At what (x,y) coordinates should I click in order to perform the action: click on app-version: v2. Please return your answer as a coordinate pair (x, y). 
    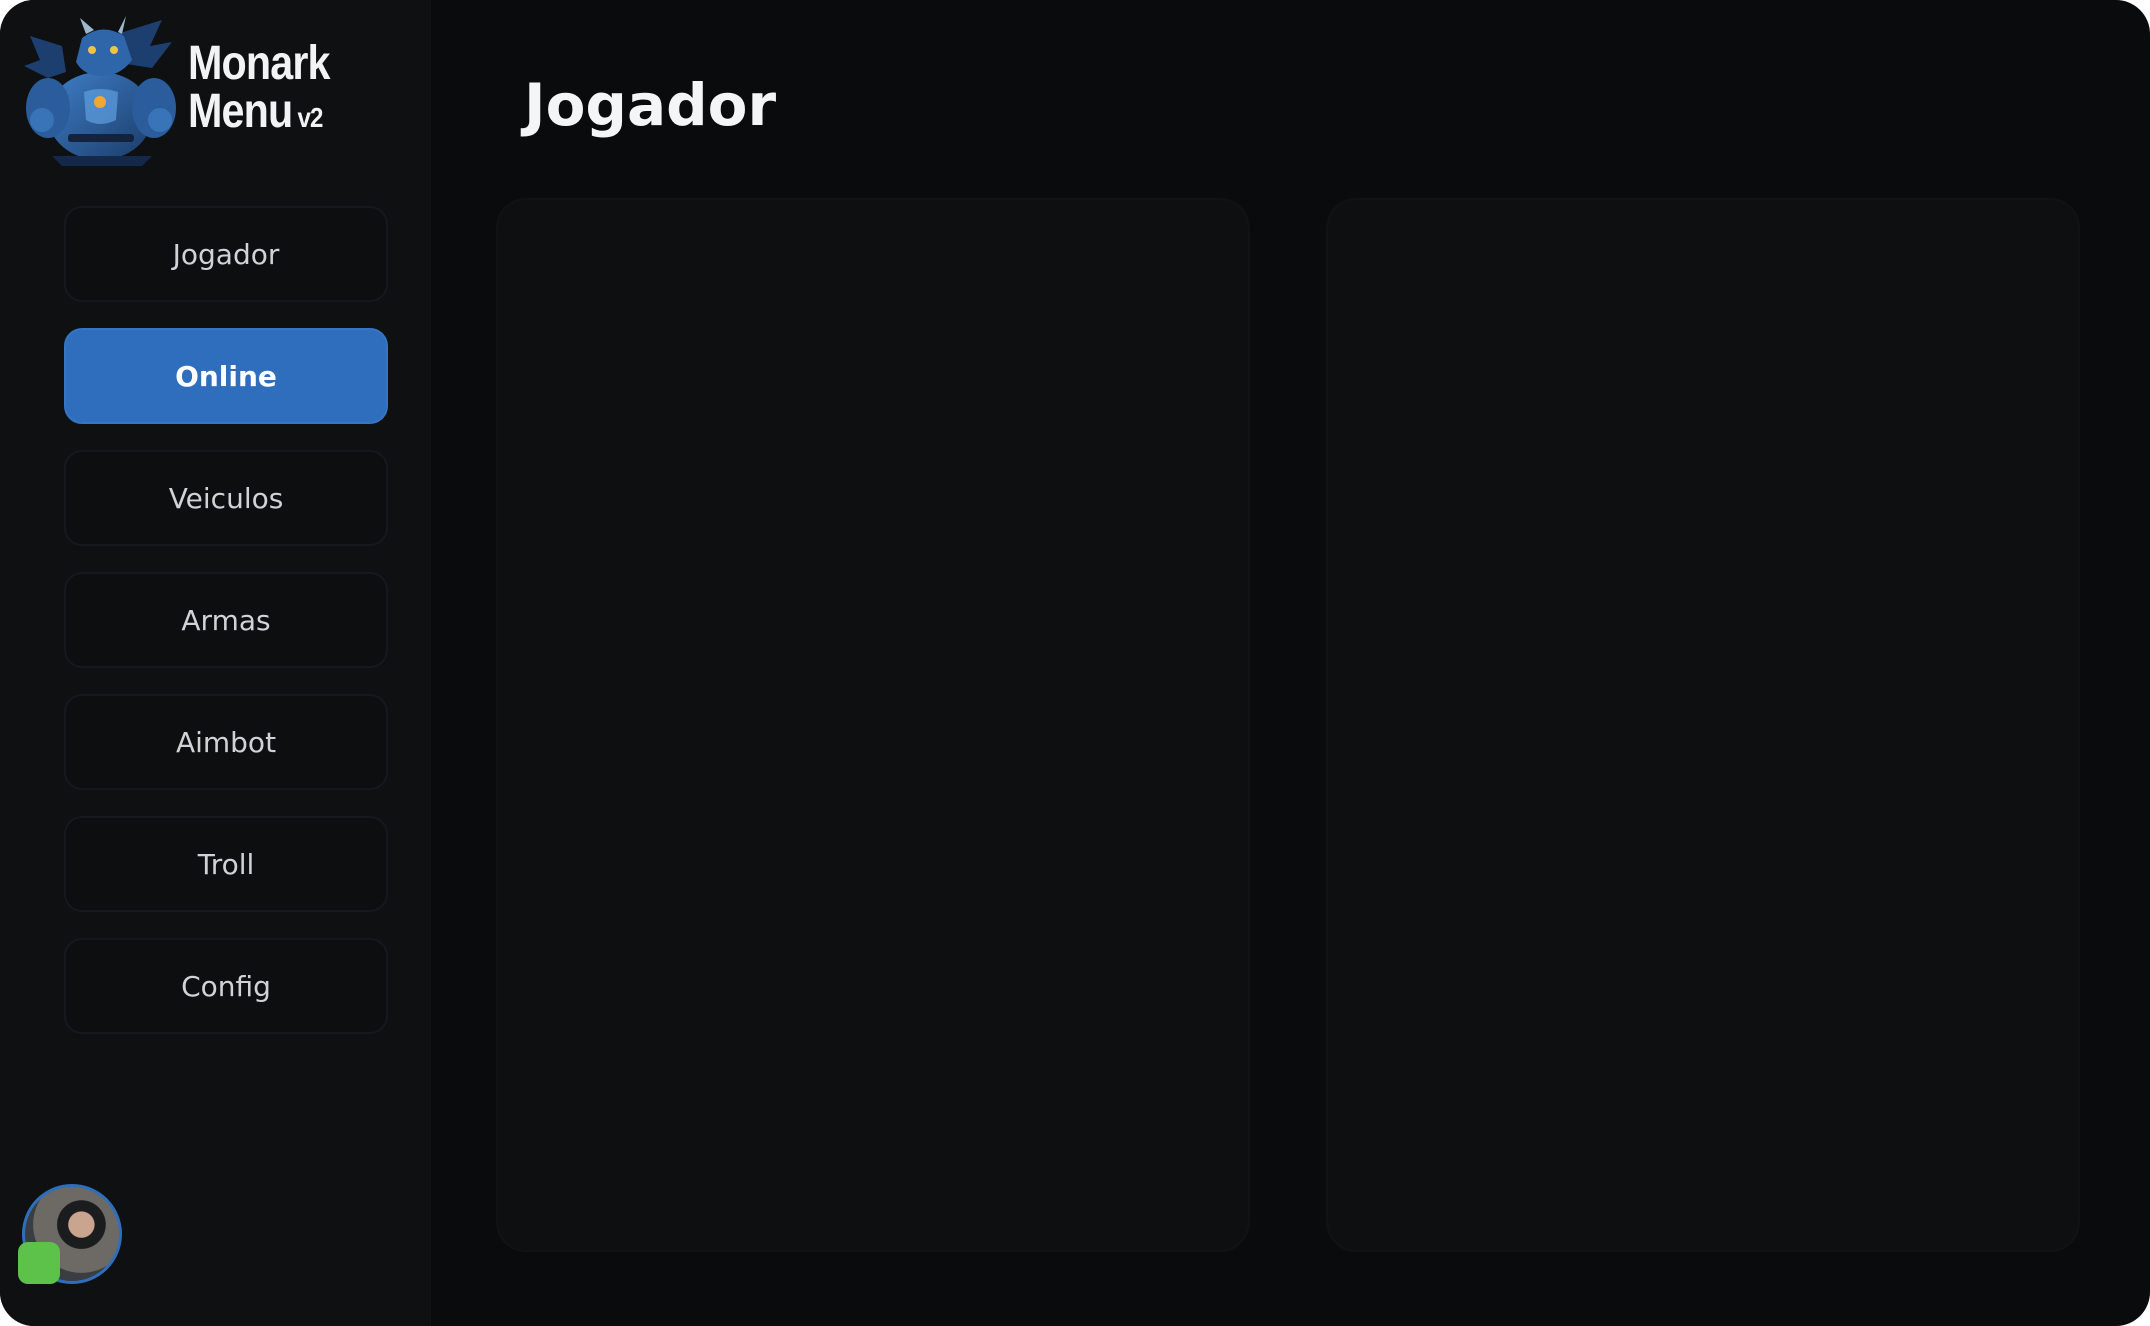
    Looking at the image, I should click on (310, 117).